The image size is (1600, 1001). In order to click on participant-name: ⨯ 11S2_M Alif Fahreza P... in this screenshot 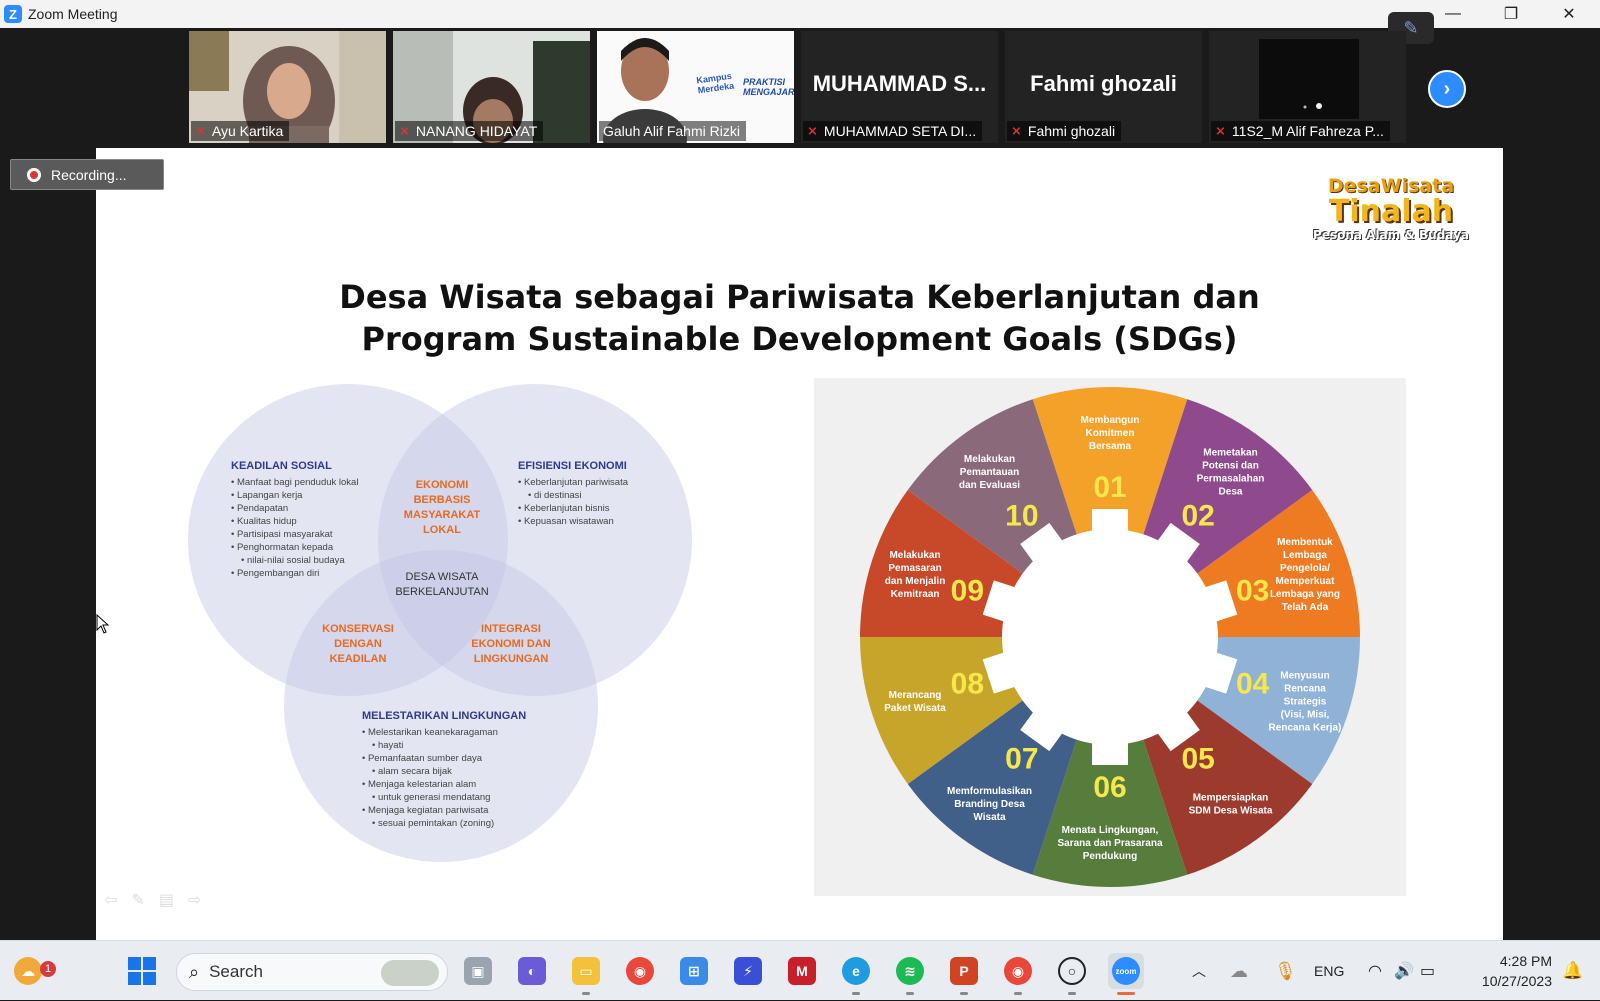, I will do `click(1300, 131)`.